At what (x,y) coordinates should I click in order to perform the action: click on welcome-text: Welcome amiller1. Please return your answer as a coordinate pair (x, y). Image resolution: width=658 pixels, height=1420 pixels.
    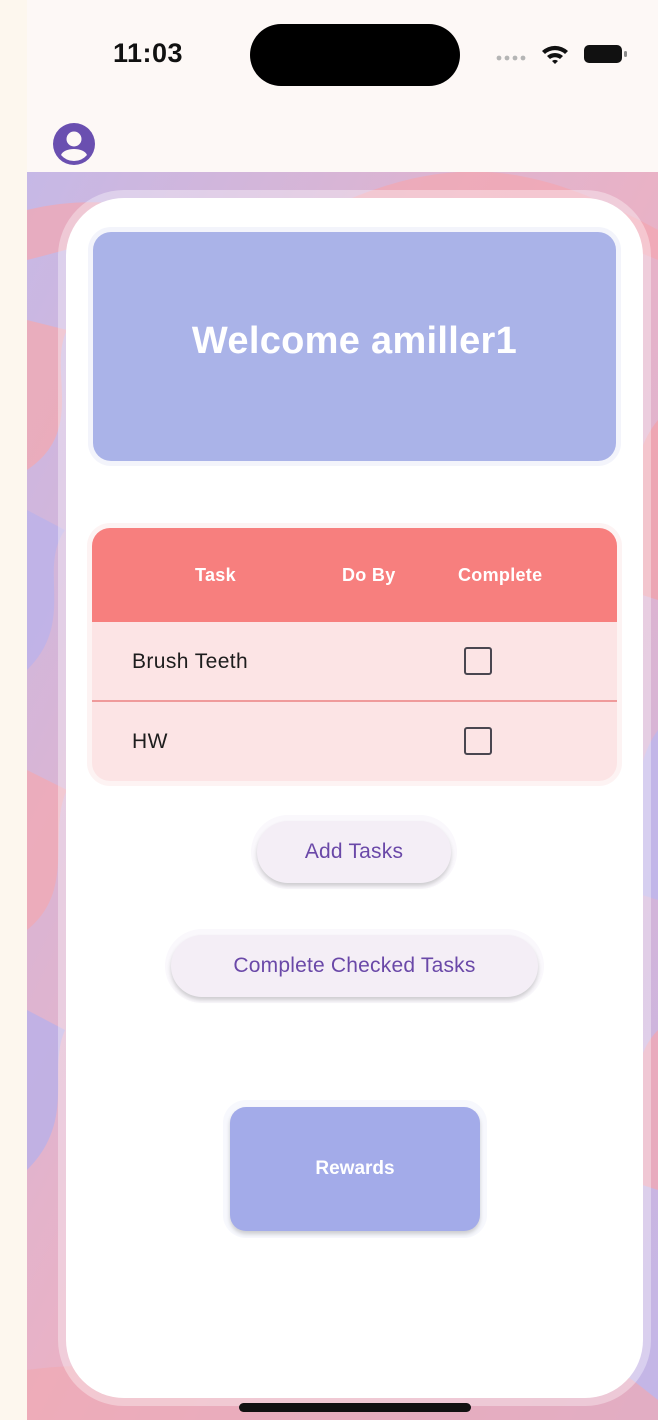
    Looking at the image, I should click on (354, 341).